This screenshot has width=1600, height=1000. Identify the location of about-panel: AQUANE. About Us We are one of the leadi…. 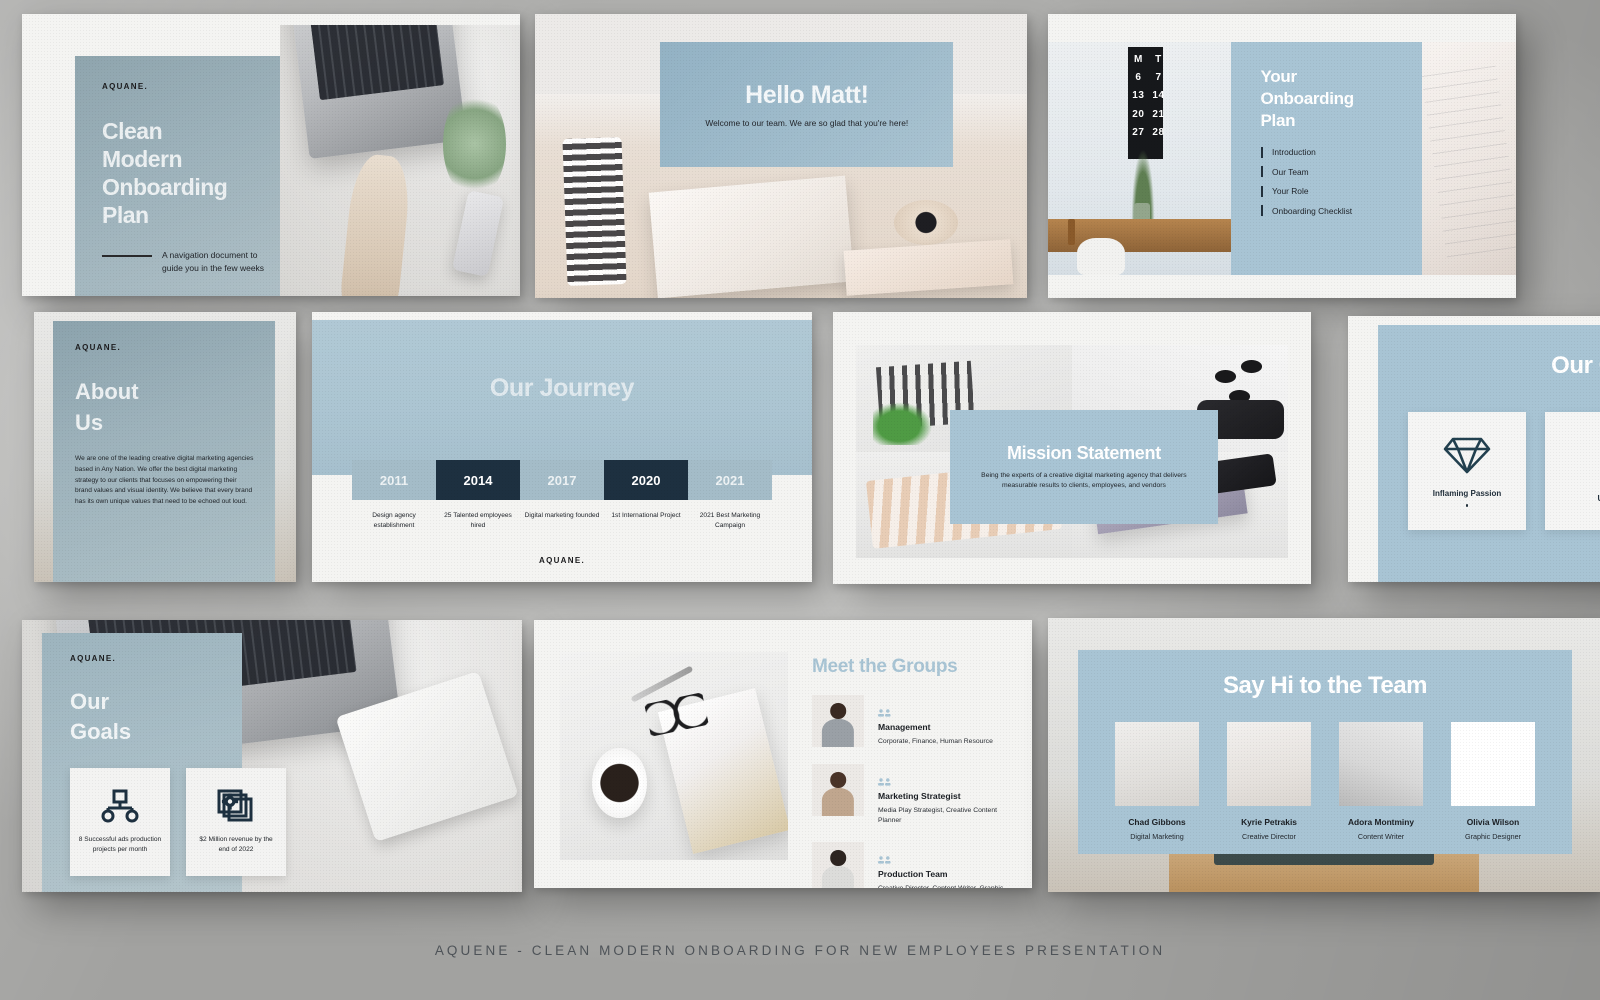
(164, 451).